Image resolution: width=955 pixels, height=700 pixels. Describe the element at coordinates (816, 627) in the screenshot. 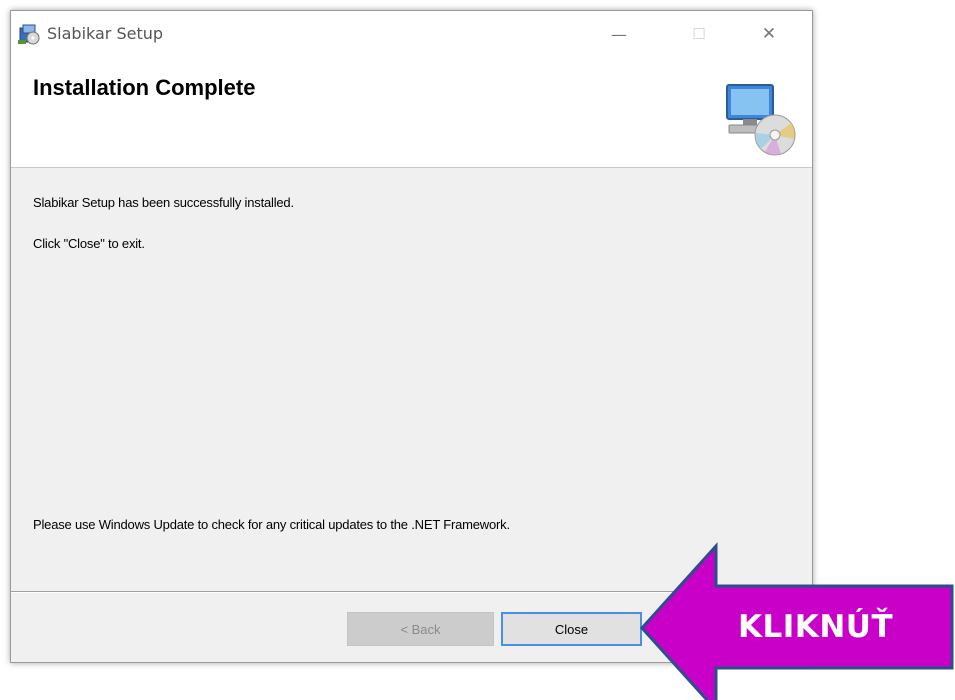

I see `click-annotation-label: KLIKNÚŤ` at that location.